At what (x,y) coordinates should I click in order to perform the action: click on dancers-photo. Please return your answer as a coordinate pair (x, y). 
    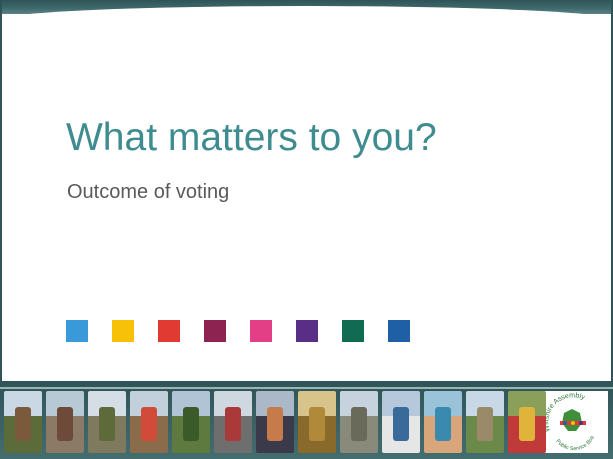
    Looking at the image, I should click on (275, 422).